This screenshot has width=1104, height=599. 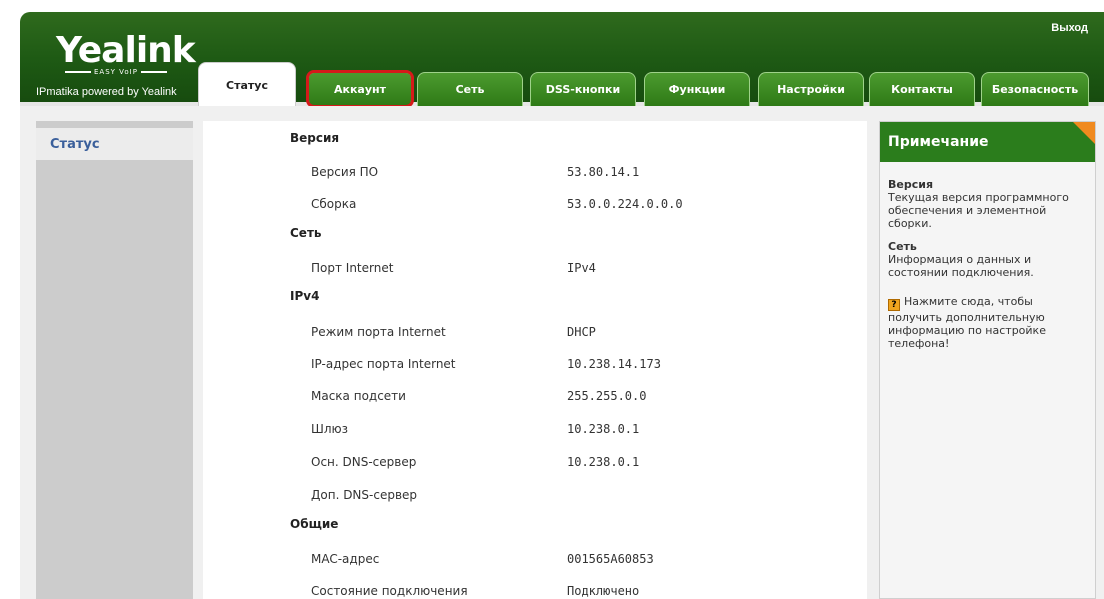 What do you see at coordinates (1084, 133) in the screenshot?
I see `note-corner-icon` at bounding box center [1084, 133].